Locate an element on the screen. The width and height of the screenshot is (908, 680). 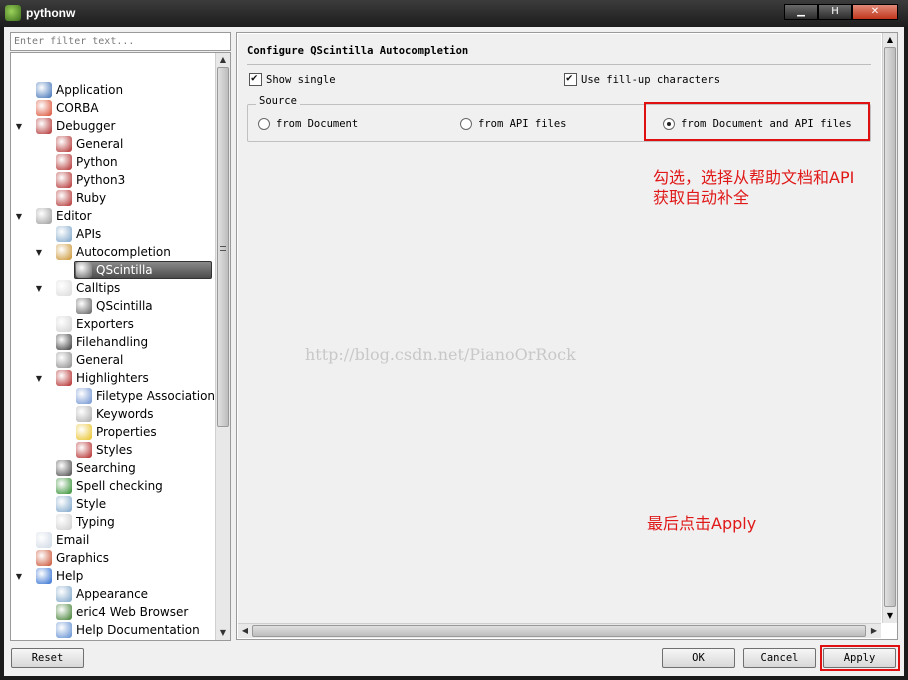
tree-scrollbar: ▲ ▼ is located at coordinates (222, 346).